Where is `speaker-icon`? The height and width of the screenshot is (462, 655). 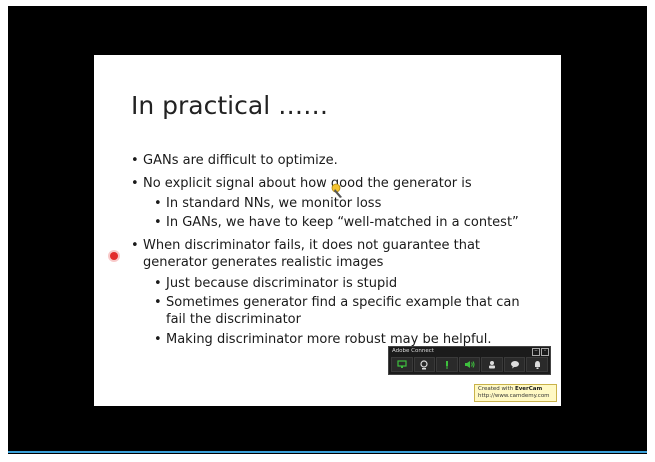
speaker-icon is located at coordinates (469, 364).